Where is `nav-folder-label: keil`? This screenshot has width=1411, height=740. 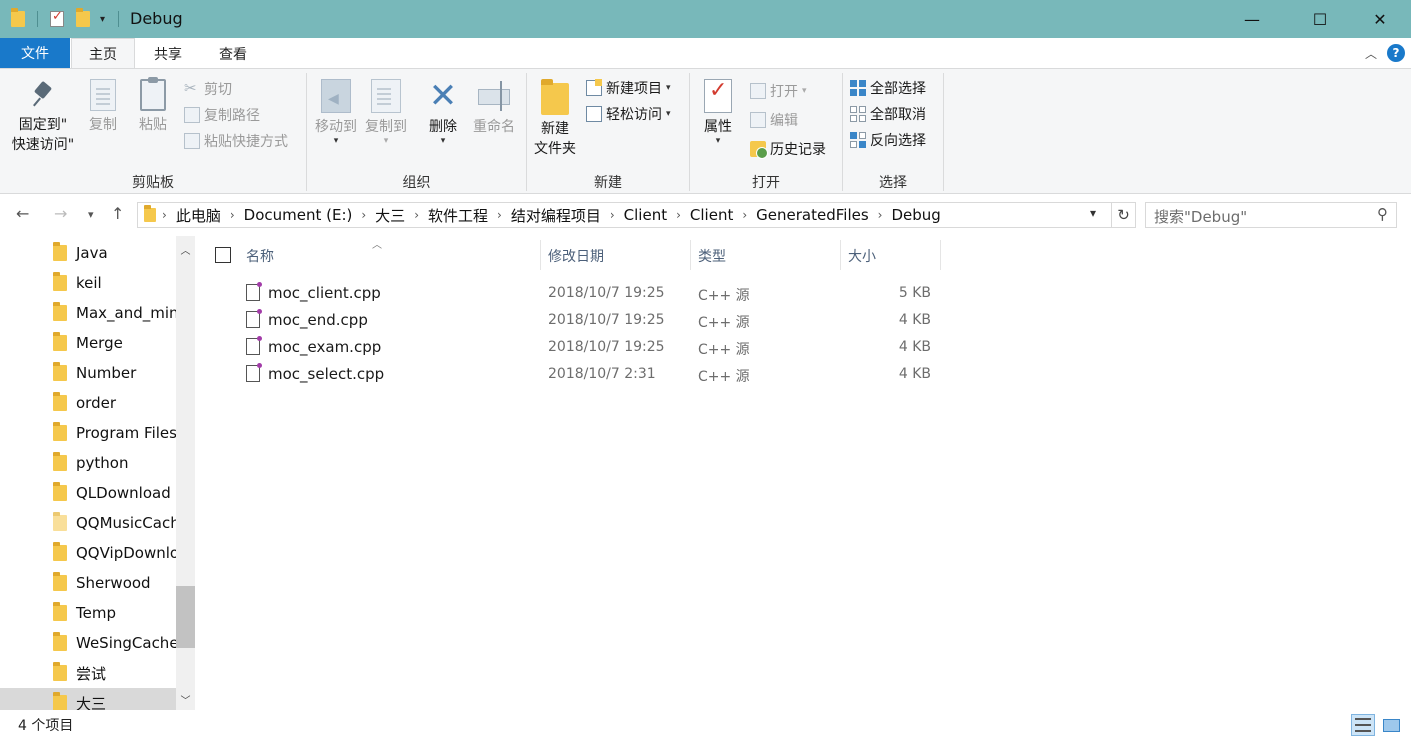
nav-folder-label: keil is located at coordinates (89, 283).